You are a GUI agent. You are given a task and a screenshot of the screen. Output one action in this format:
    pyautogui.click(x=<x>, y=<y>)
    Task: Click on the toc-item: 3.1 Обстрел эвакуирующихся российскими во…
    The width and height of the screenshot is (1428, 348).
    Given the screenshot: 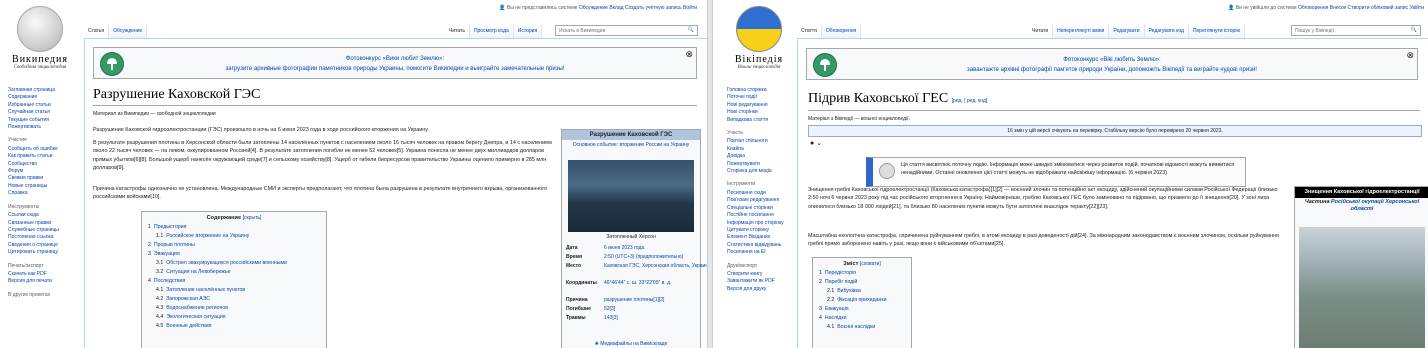 What is the action you would take?
    pyautogui.click(x=234, y=263)
    